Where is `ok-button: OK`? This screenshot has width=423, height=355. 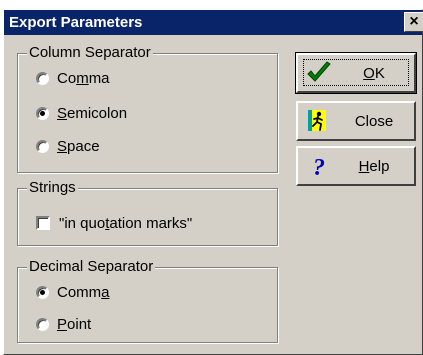 ok-button: OK is located at coordinates (356, 73).